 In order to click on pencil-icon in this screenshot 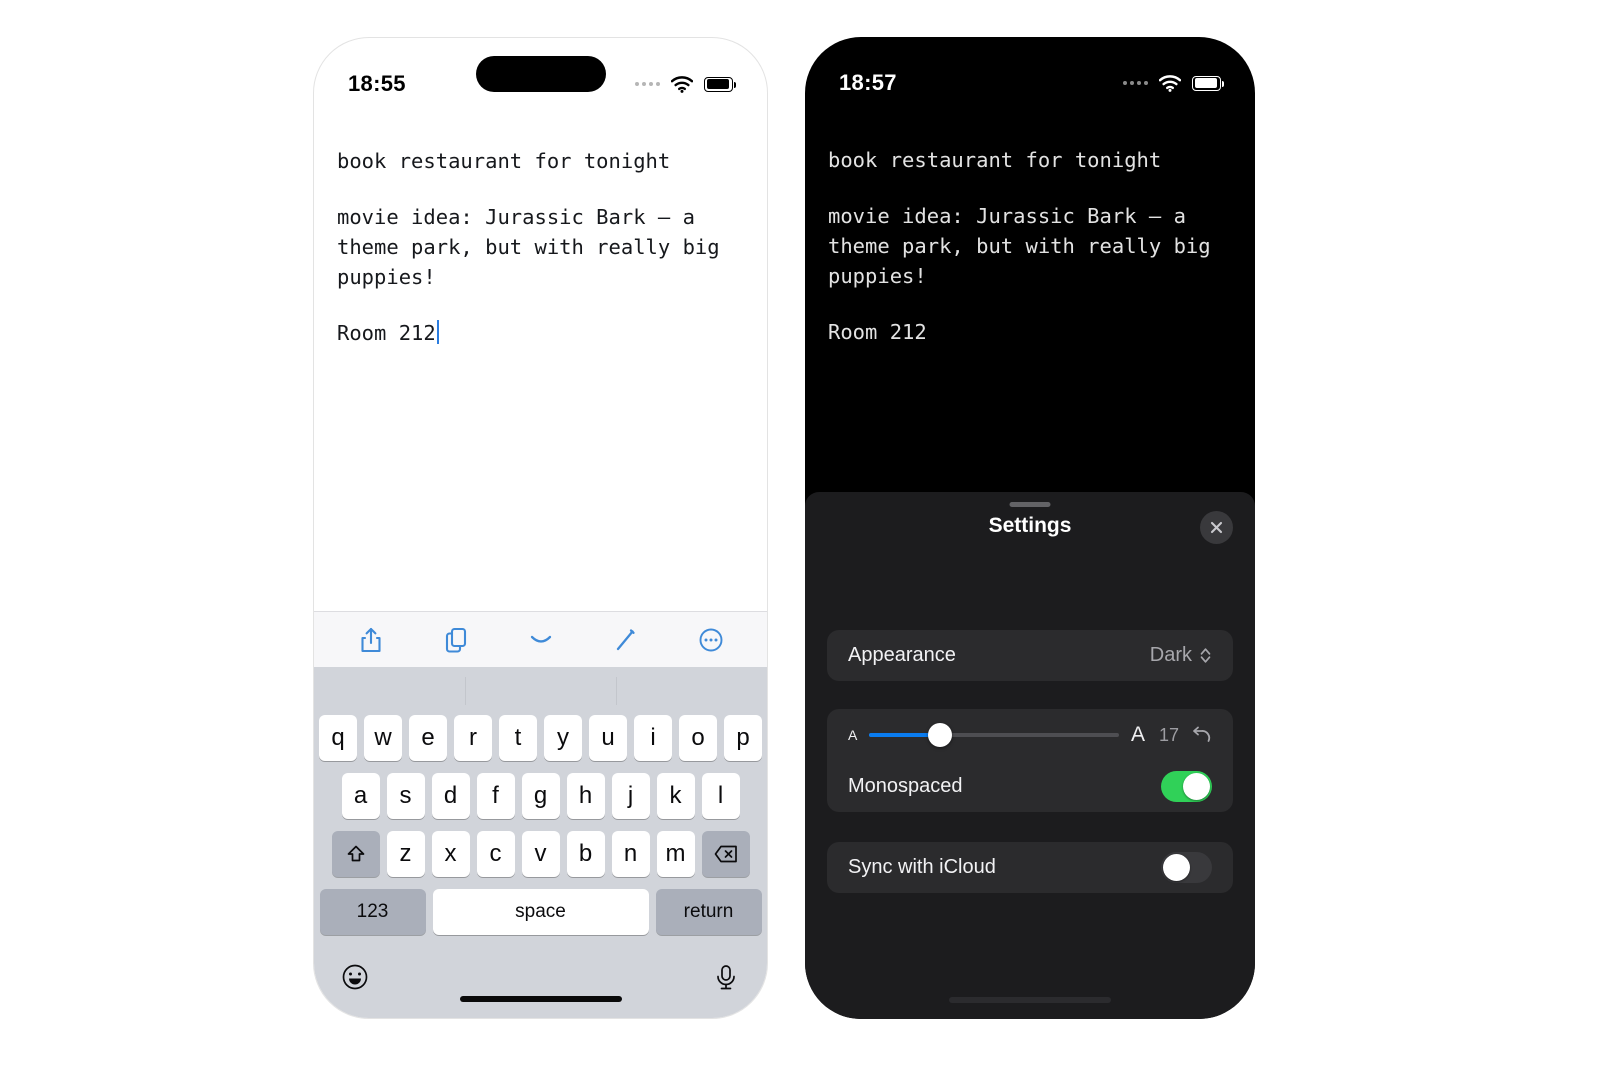, I will do `click(626, 640)`.